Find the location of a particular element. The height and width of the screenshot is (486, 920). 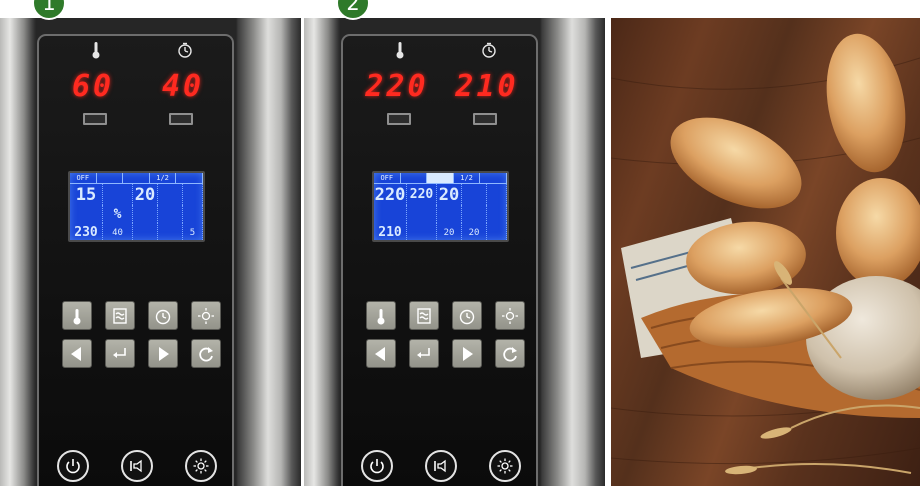

timer-display: 210 is located at coordinates (487, 86).